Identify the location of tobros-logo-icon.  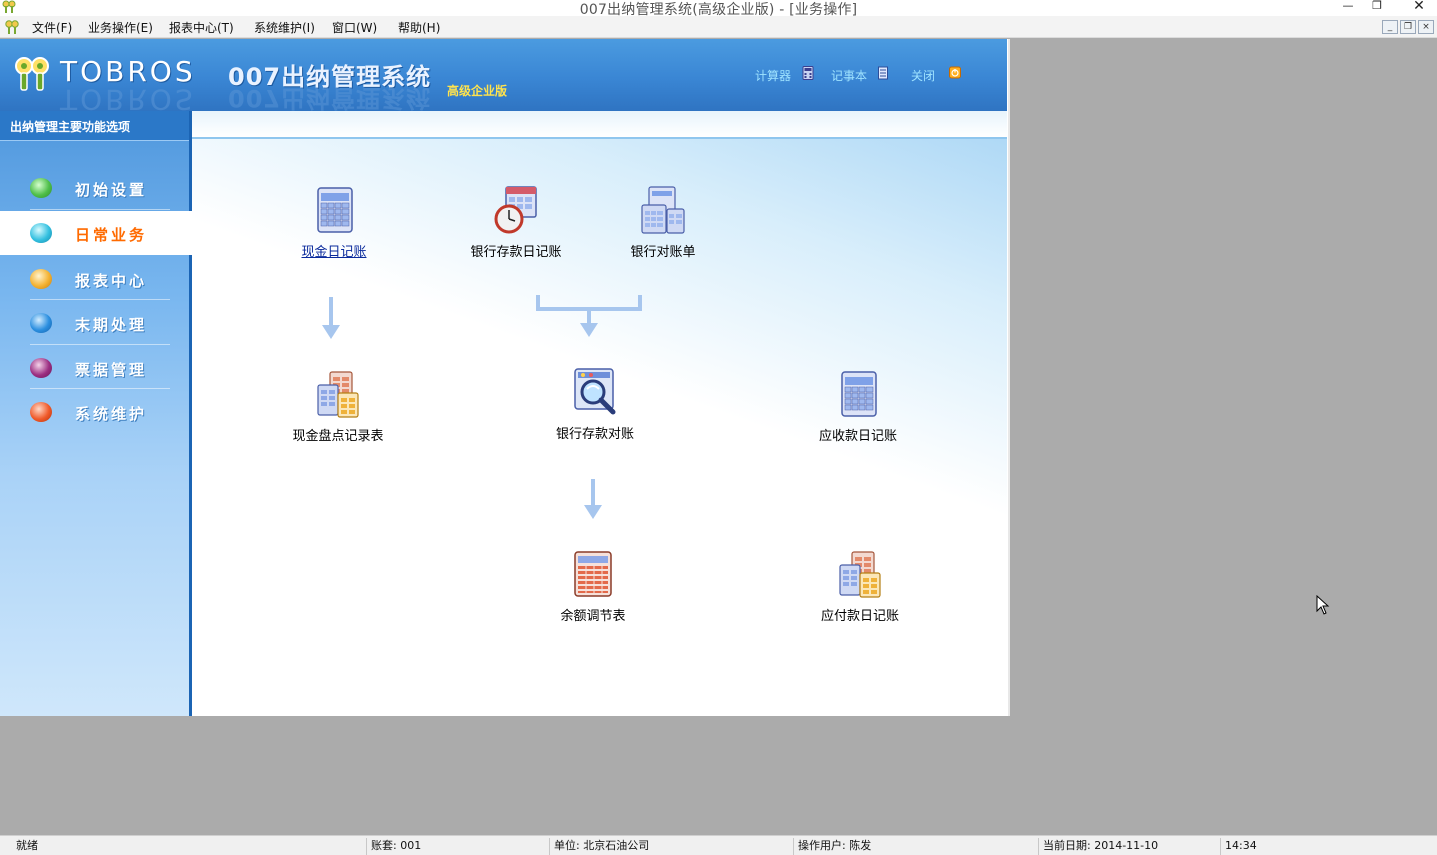
(32, 74).